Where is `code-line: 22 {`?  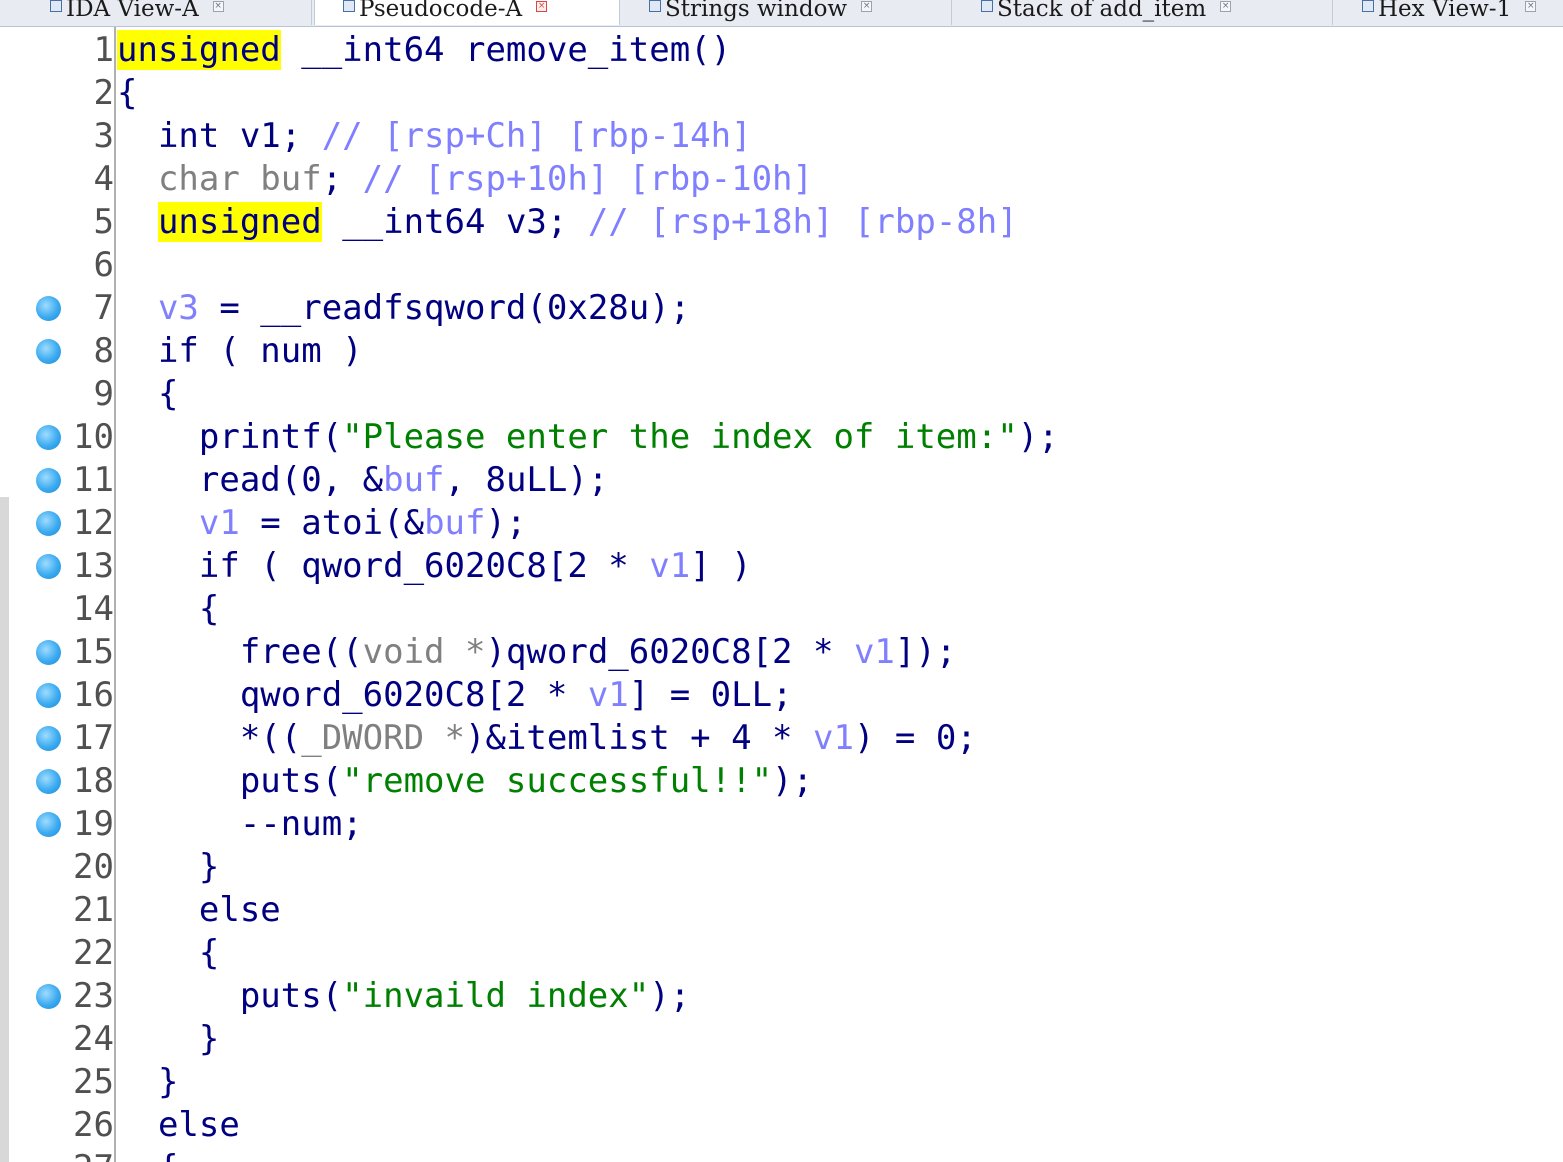
code-line: 22 { is located at coordinates (781, 953).